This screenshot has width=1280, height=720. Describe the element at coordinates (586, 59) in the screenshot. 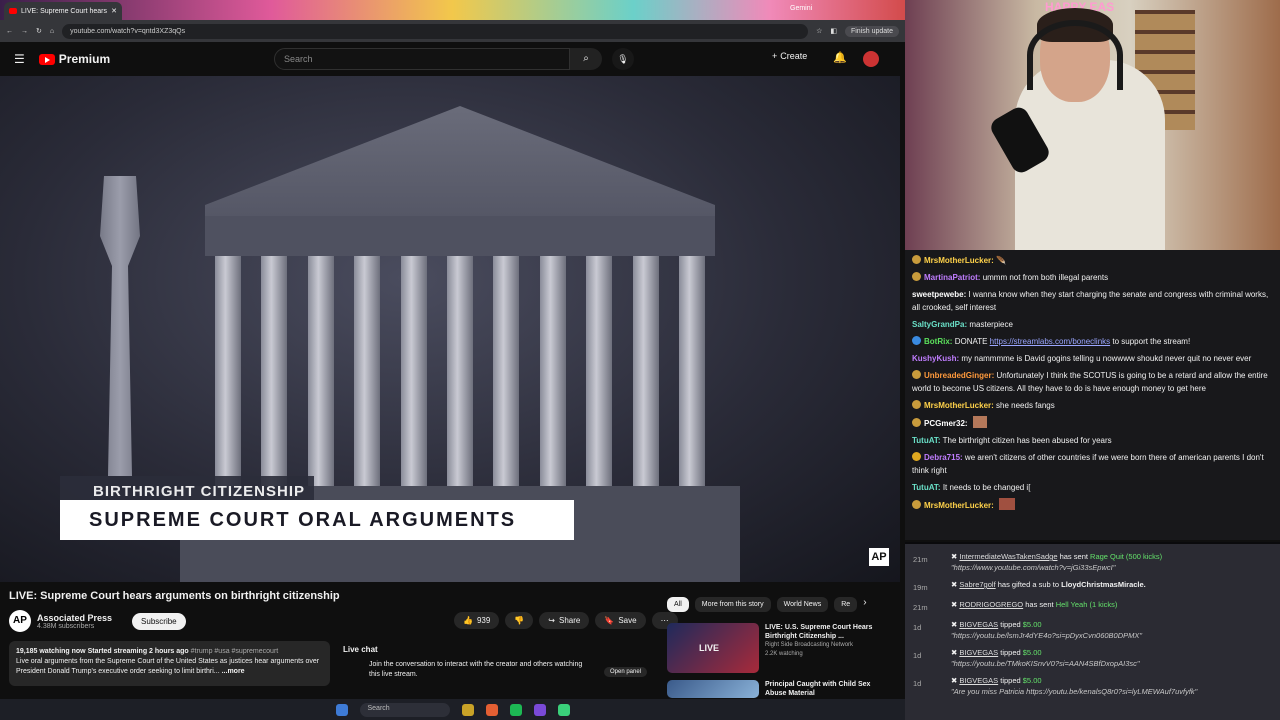

I see `search-icon: ⌕` at that location.